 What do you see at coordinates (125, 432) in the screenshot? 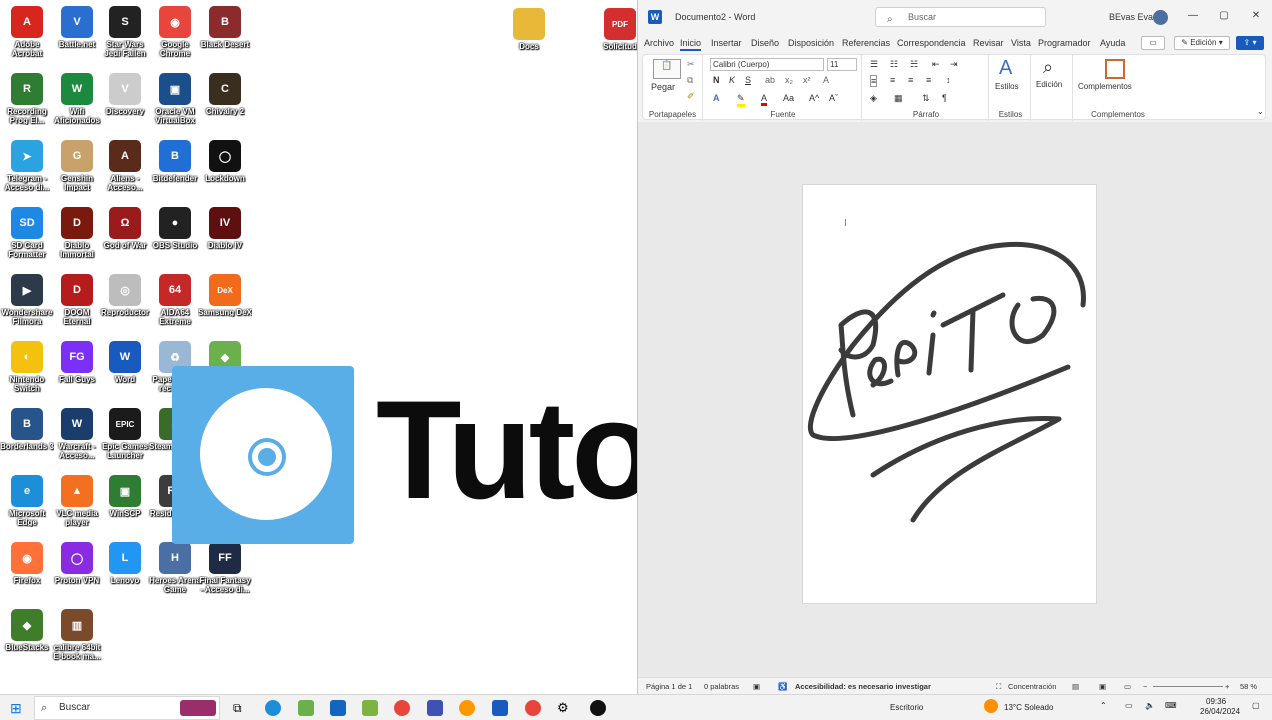
I see `desktop-icon: EPIC Epic Games Launcher` at bounding box center [125, 432].